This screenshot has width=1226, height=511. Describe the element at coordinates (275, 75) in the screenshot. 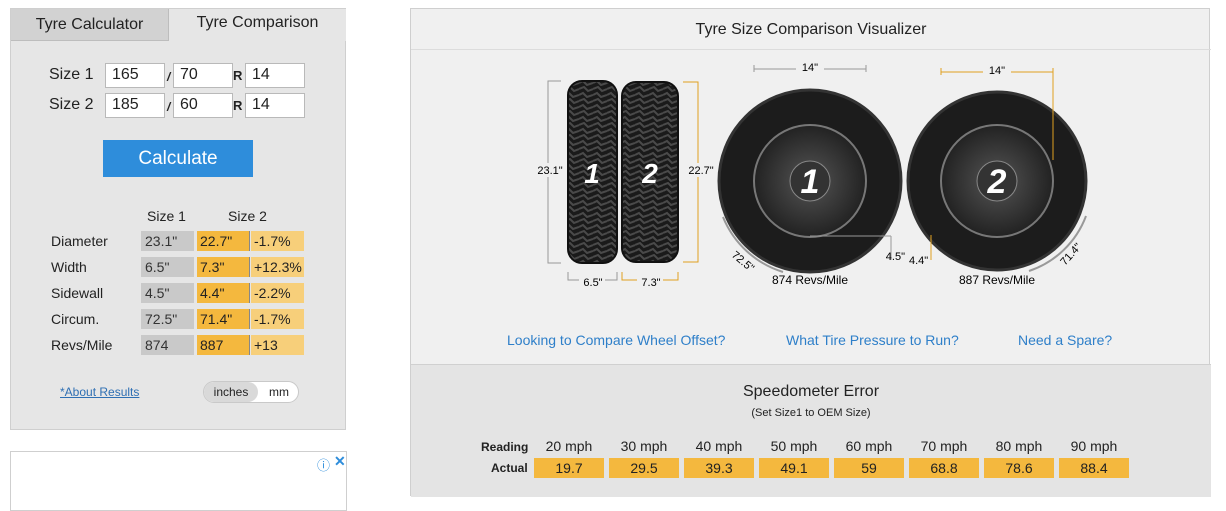

I see `size1-rim-input: 14` at that location.